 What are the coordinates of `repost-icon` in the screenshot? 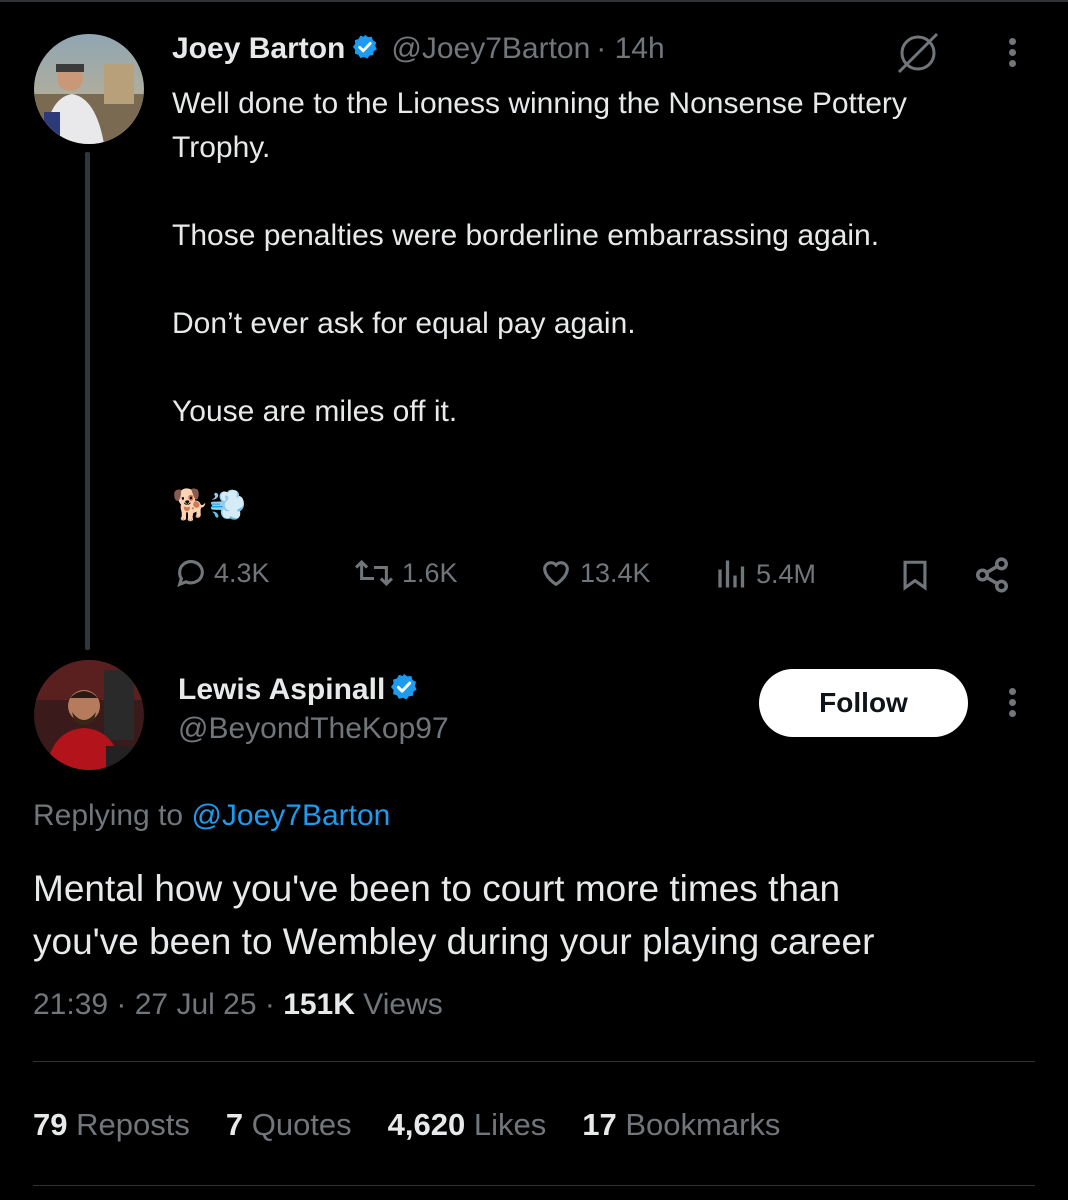 It's located at (374, 573).